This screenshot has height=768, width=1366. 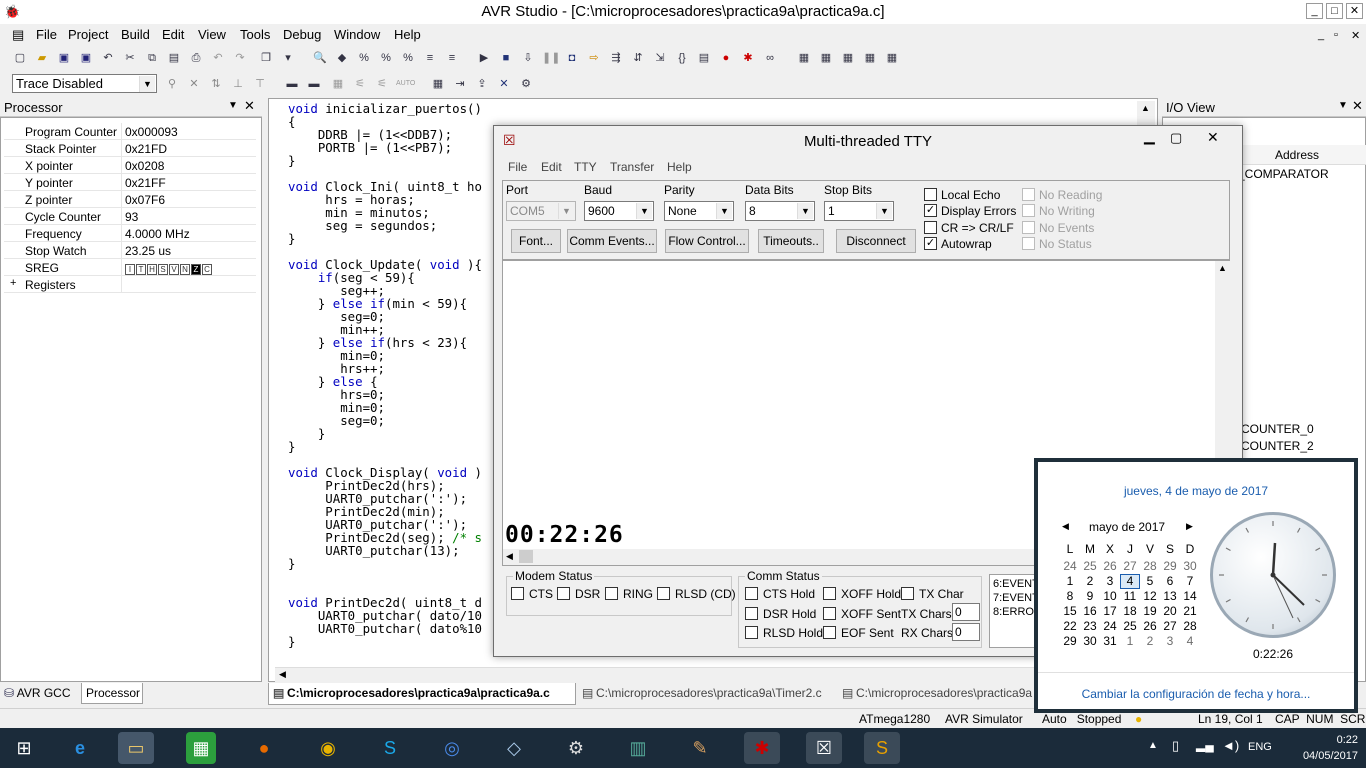 What do you see at coordinates (216, 84) in the screenshot?
I see `trace3-icon: ⇅` at bounding box center [216, 84].